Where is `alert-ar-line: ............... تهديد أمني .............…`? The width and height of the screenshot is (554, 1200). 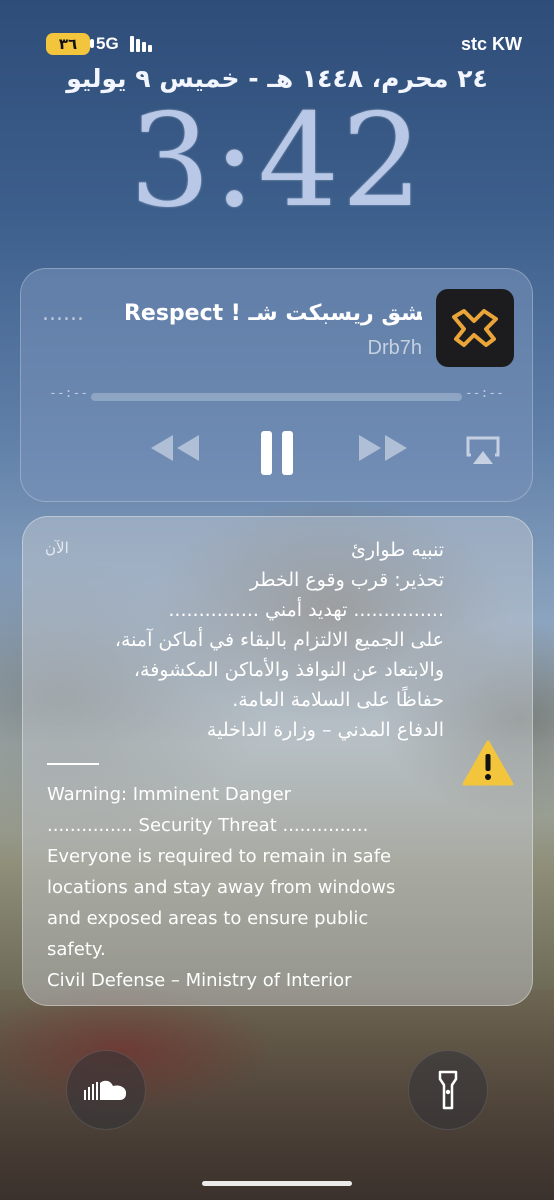 alert-ar-line: ............... تهديد أمني .............… is located at coordinates (306, 610).